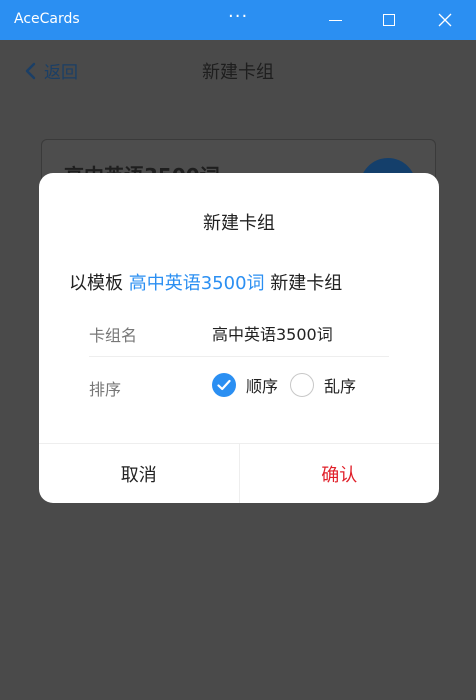  What do you see at coordinates (238, 72) in the screenshot?
I see `page-title: 新建卡组` at bounding box center [238, 72].